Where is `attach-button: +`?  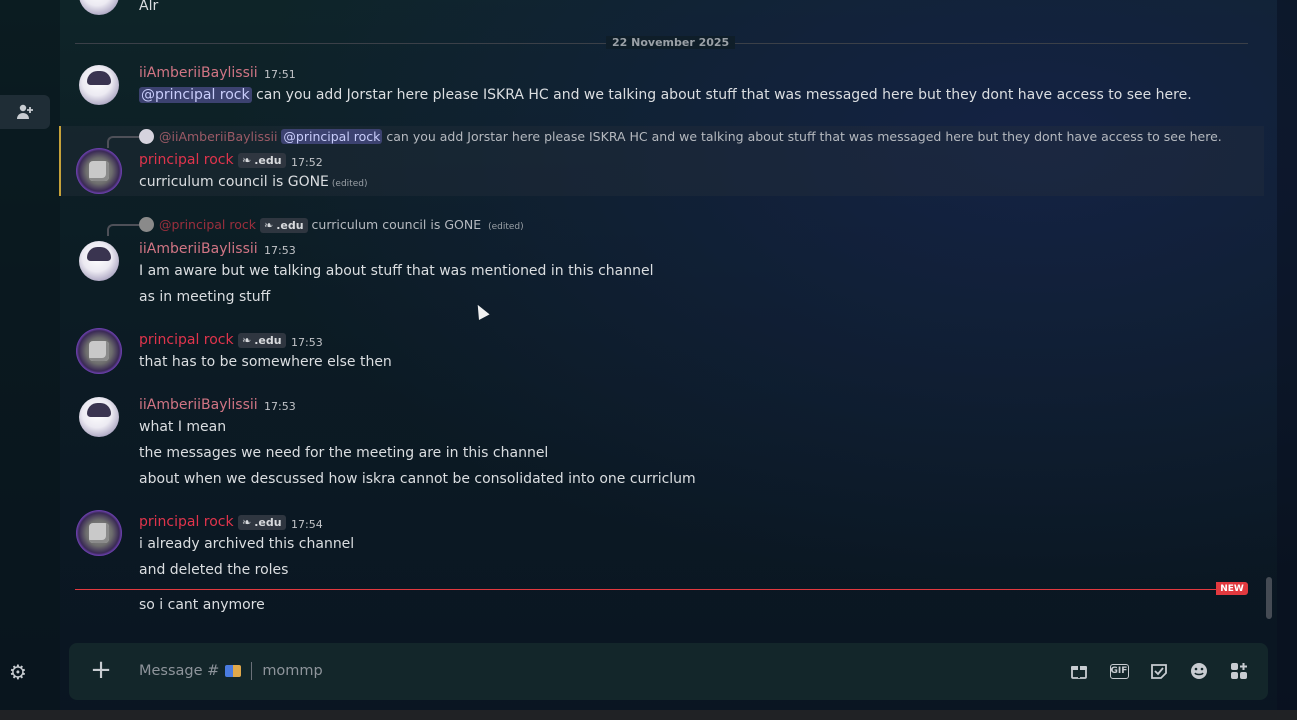
attach-button: + is located at coordinates (101, 671).